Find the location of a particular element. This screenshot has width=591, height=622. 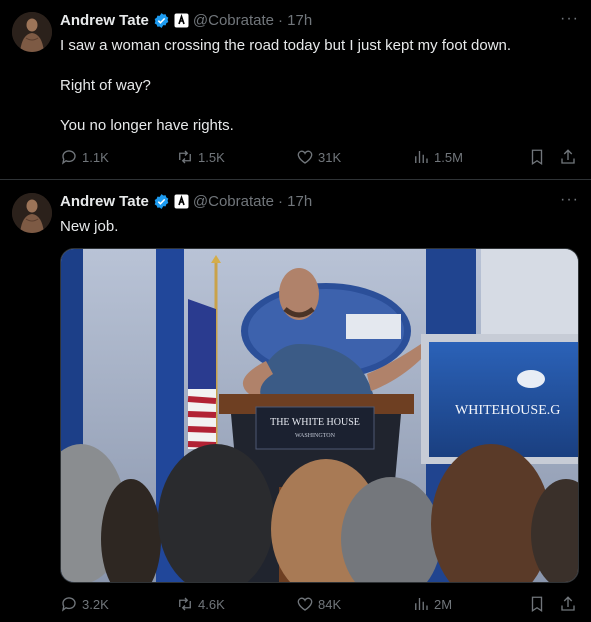

tweet-line: You no longer have rights. is located at coordinates (147, 125).